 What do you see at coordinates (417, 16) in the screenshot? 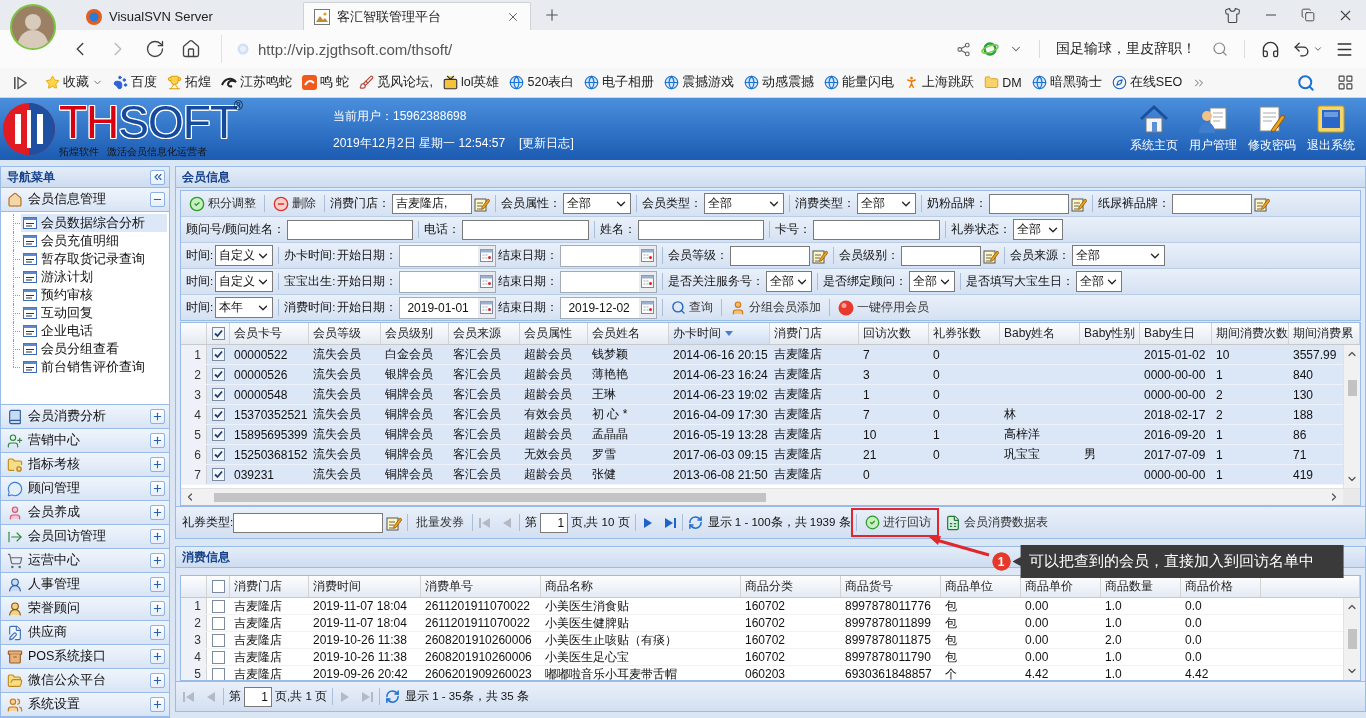
I see `browser-tab: 客汇智联管理平台` at bounding box center [417, 16].